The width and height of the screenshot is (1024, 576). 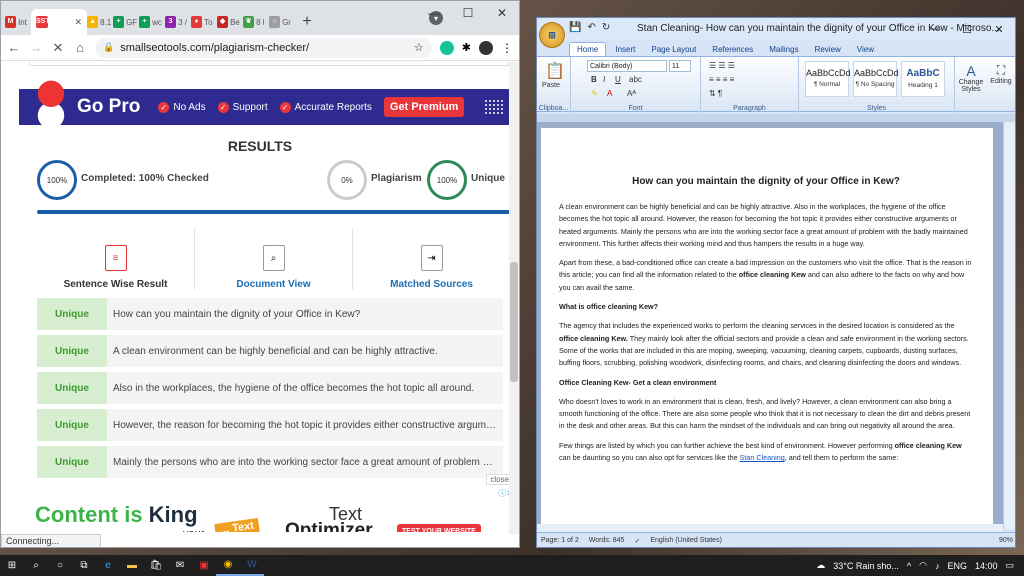 What do you see at coordinates (486, 47) in the screenshot?
I see `profile-avatar` at bounding box center [486, 47].